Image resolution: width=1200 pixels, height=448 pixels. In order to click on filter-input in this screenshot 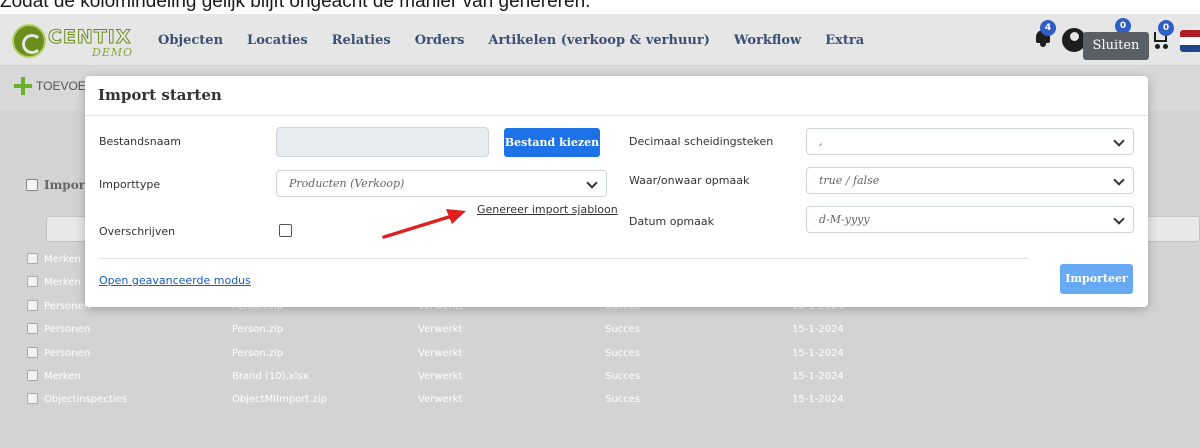, I will do `click(66, 229)`.